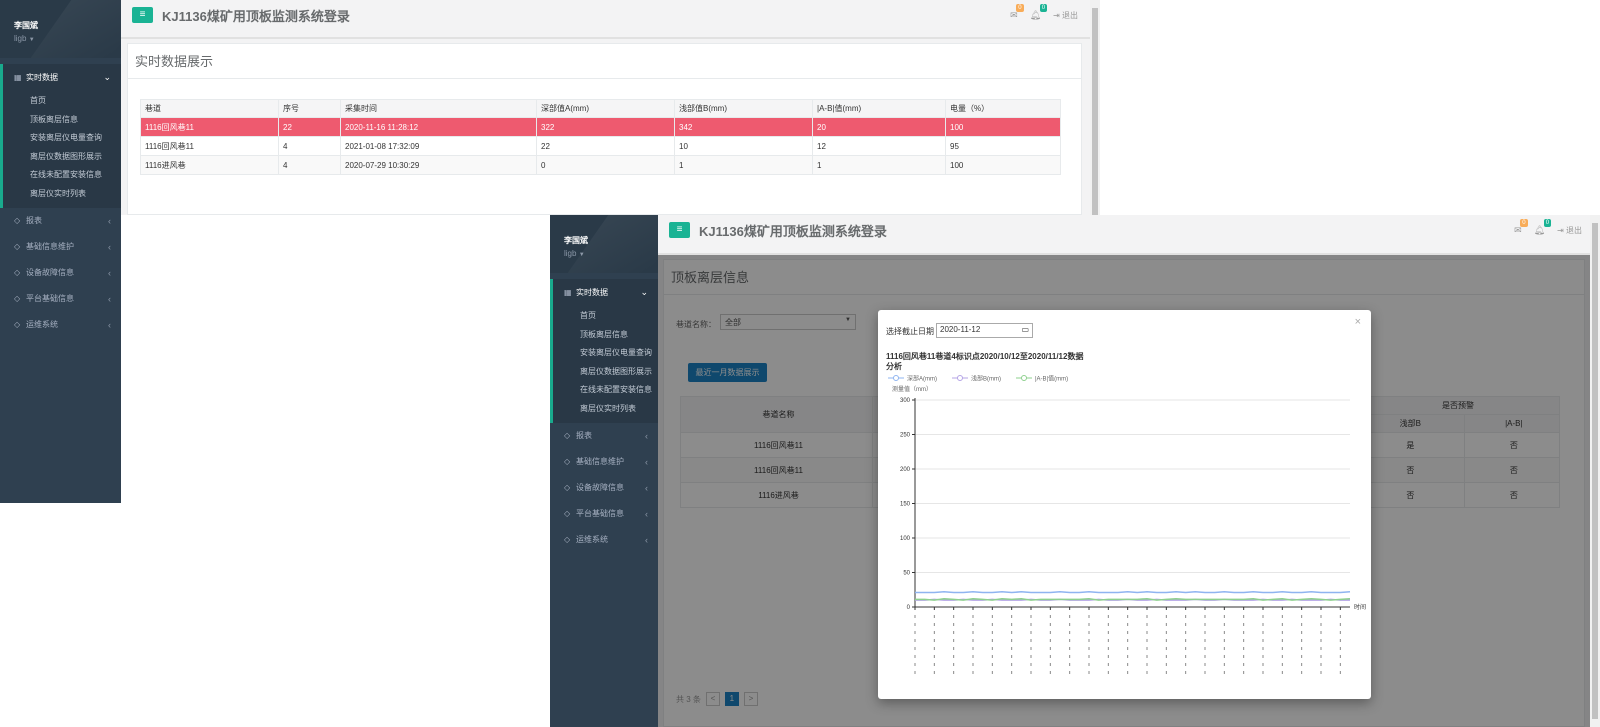 This screenshot has width=1600, height=727. What do you see at coordinates (905, 505) in the screenshot?
I see `y-tick-label: 150` at bounding box center [905, 505].